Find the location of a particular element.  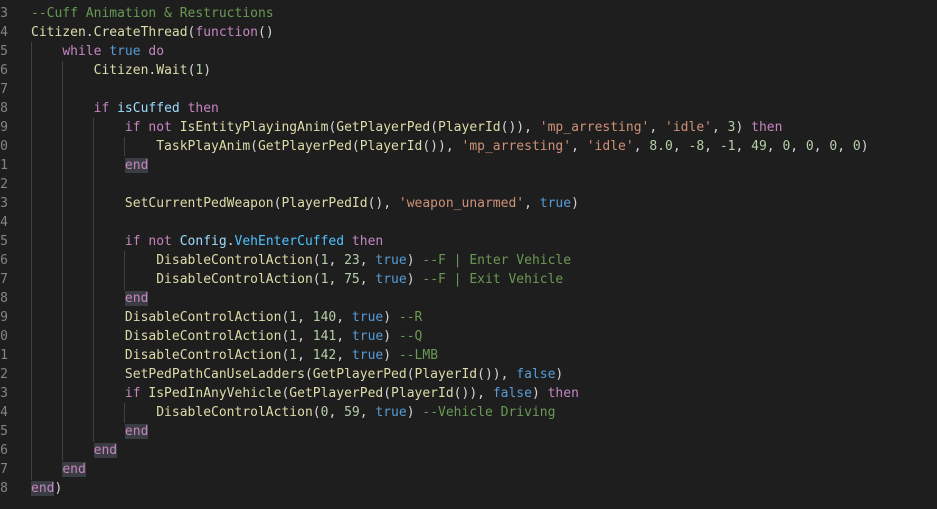

code-line: 5 while true do is located at coordinates (468, 51).